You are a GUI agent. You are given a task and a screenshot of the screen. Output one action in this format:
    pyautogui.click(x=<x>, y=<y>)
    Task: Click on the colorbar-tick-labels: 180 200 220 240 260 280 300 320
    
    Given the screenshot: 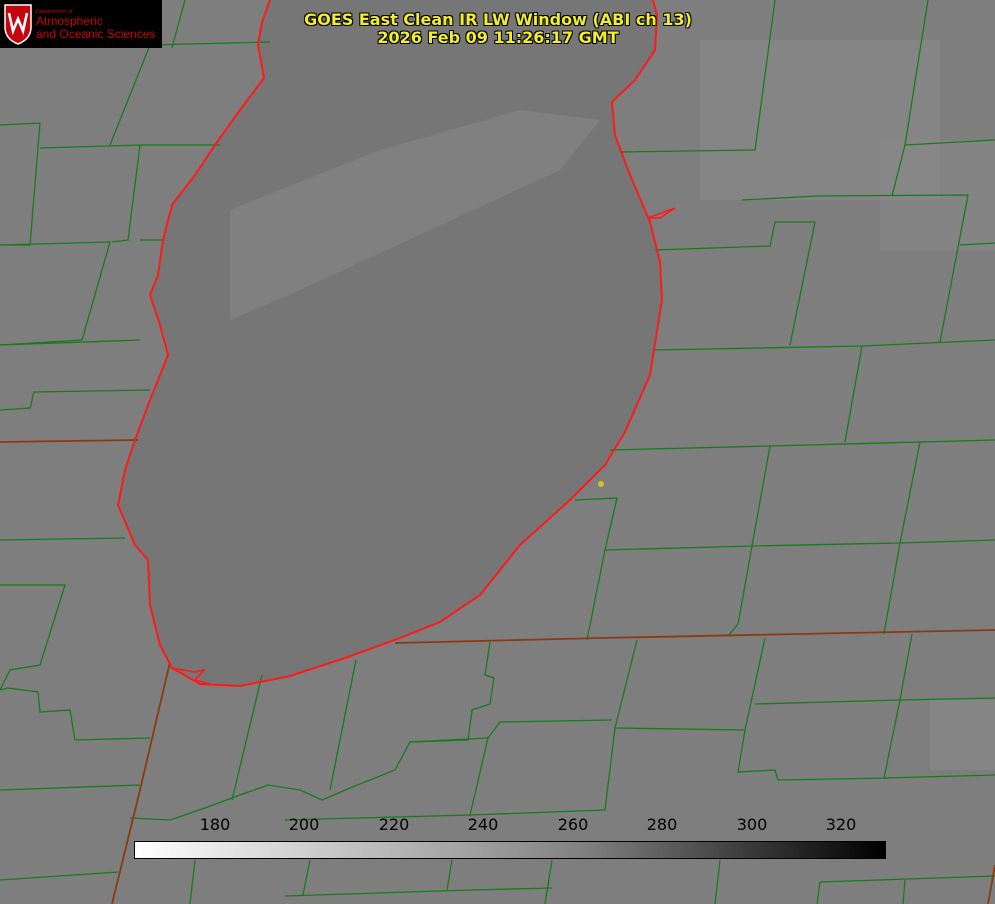 What is the action you would take?
    pyautogui.click(x=497, y=825)
    